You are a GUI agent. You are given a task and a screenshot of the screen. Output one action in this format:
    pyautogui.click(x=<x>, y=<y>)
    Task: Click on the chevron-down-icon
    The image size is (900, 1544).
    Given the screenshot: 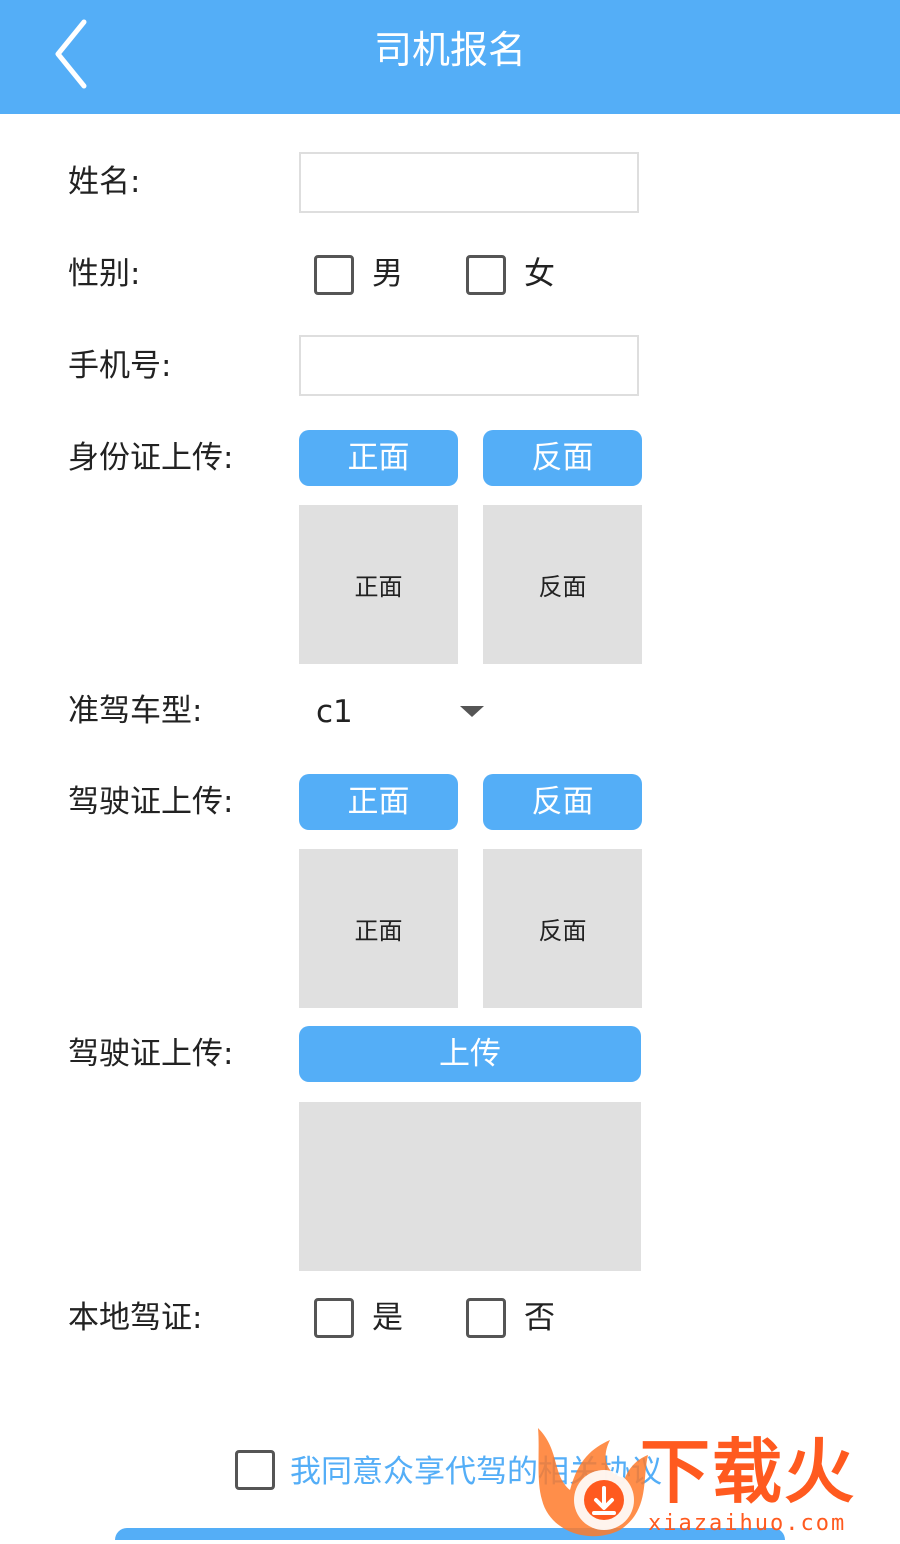 What is the action you would take?
    pyautogui.click(x=472, y=711)
    